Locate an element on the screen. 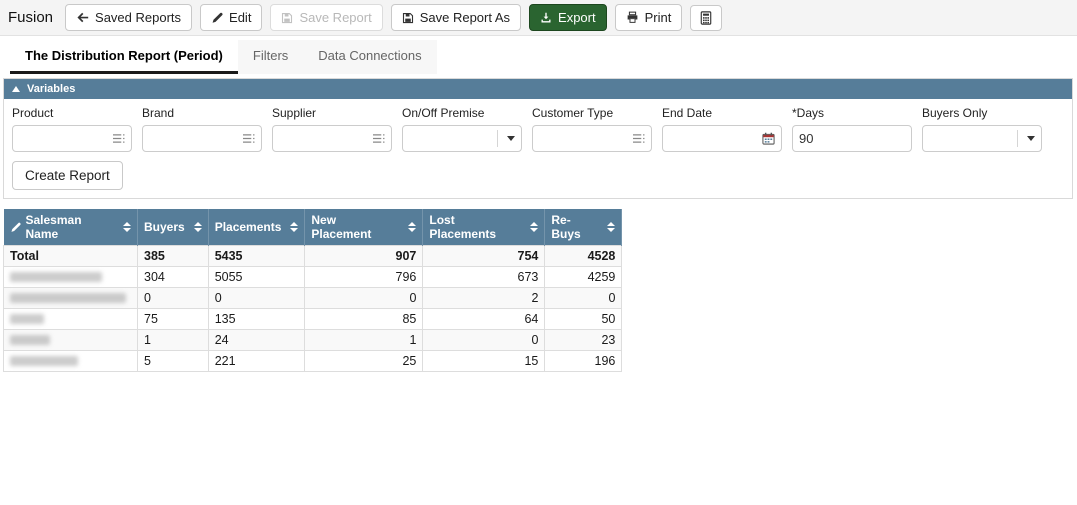  column-header-re-buys: Re-Buys is located at coordinates (583, 227).